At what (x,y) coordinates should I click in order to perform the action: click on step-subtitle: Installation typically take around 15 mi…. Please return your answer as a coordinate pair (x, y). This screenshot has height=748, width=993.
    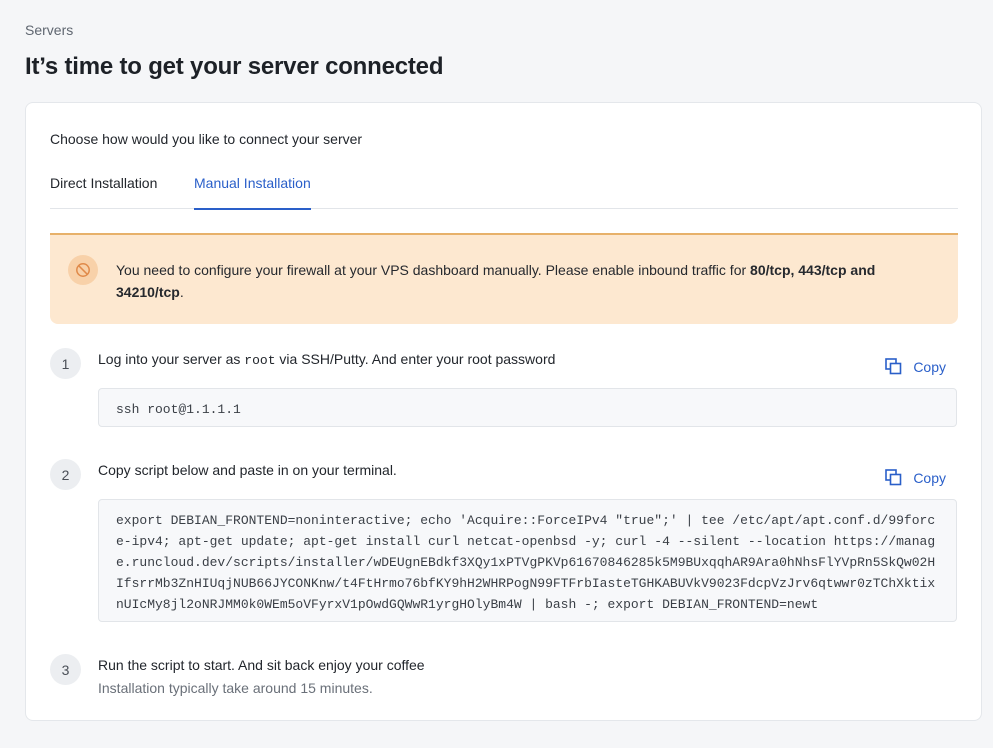
    Looking at the image, I should click on (235, 688).